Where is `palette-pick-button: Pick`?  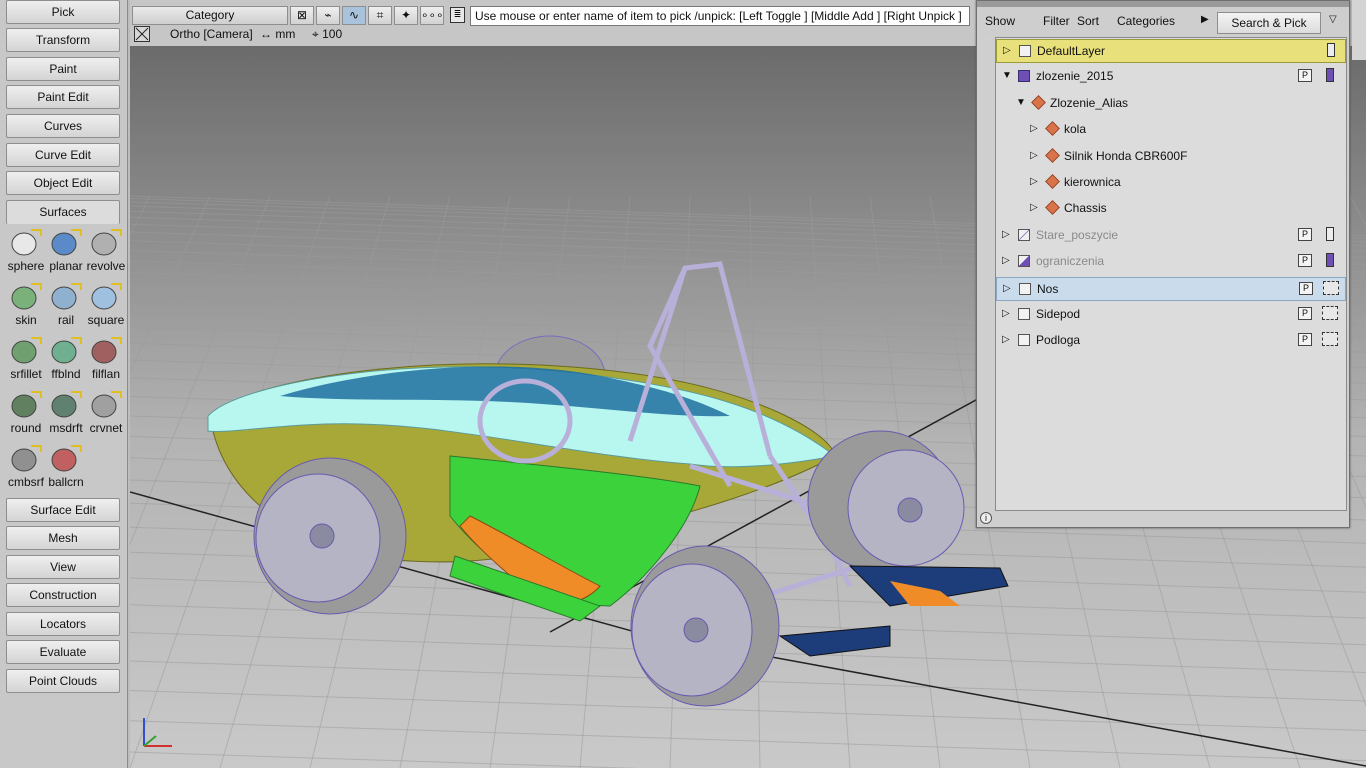 palette-pick-button: Pick is located at coordinates (63, 12).